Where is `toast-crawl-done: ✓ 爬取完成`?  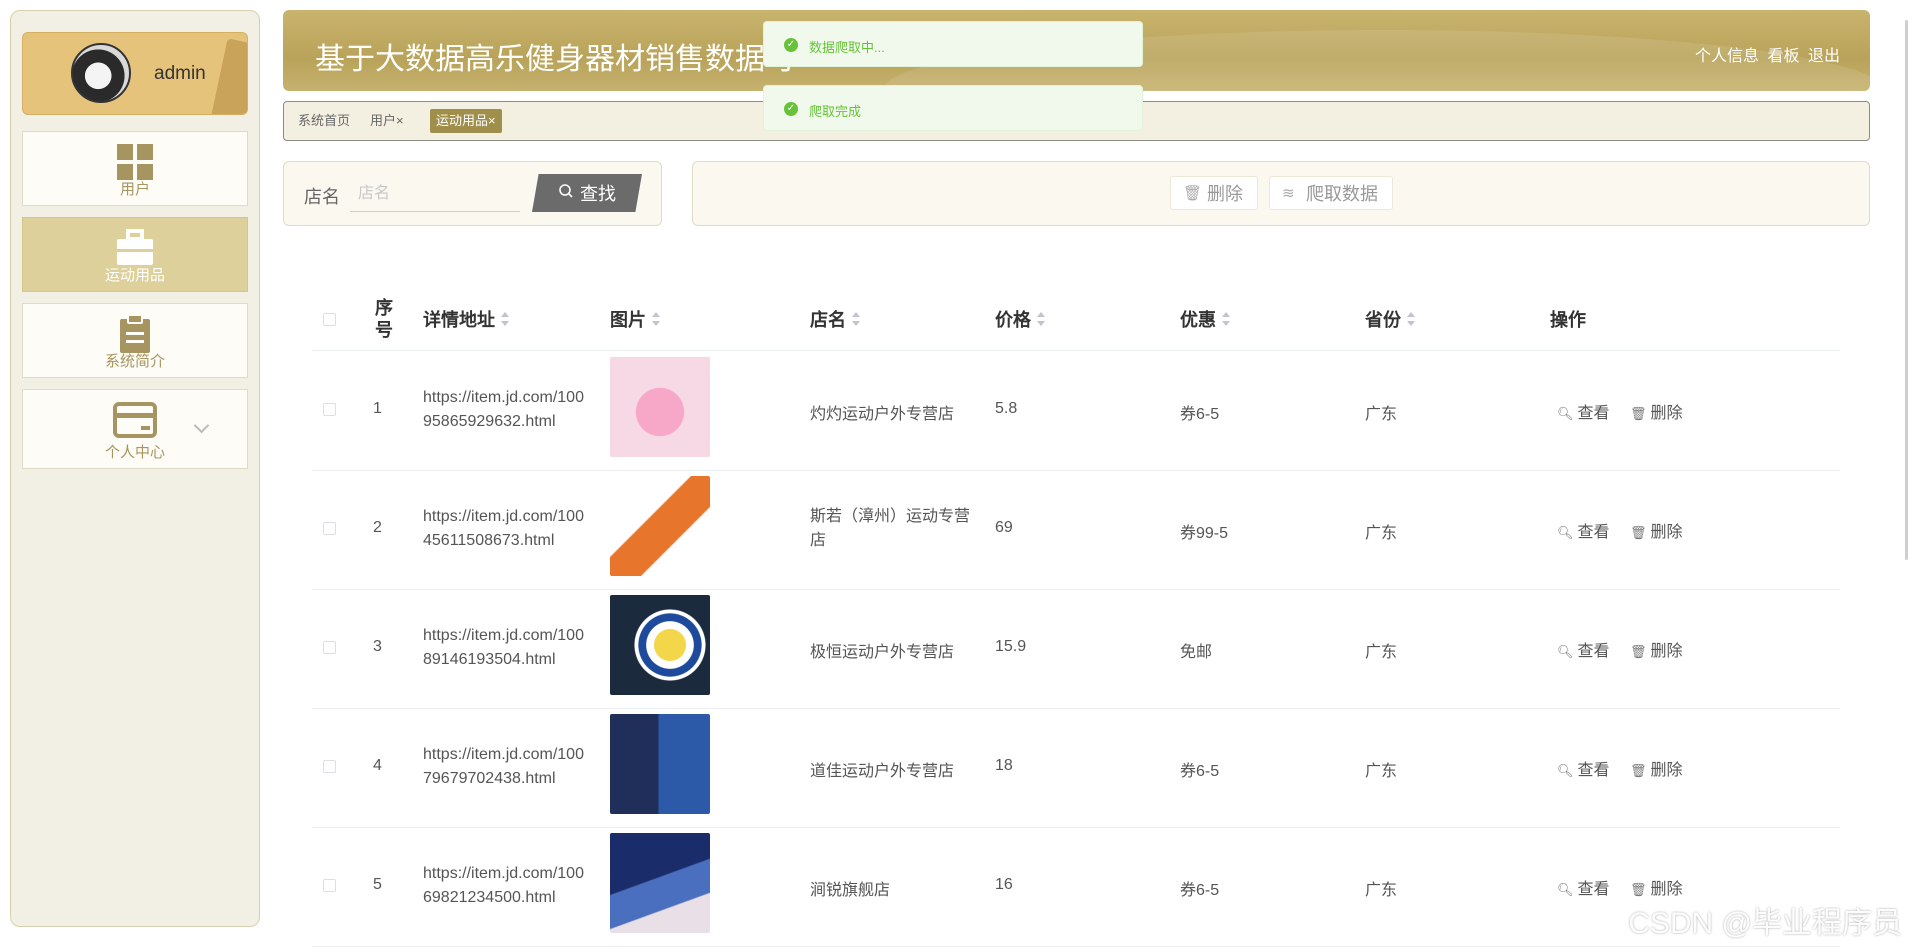
toast-crawl-done: ✓ 爬取完成 is located at coordinates (953, 108).